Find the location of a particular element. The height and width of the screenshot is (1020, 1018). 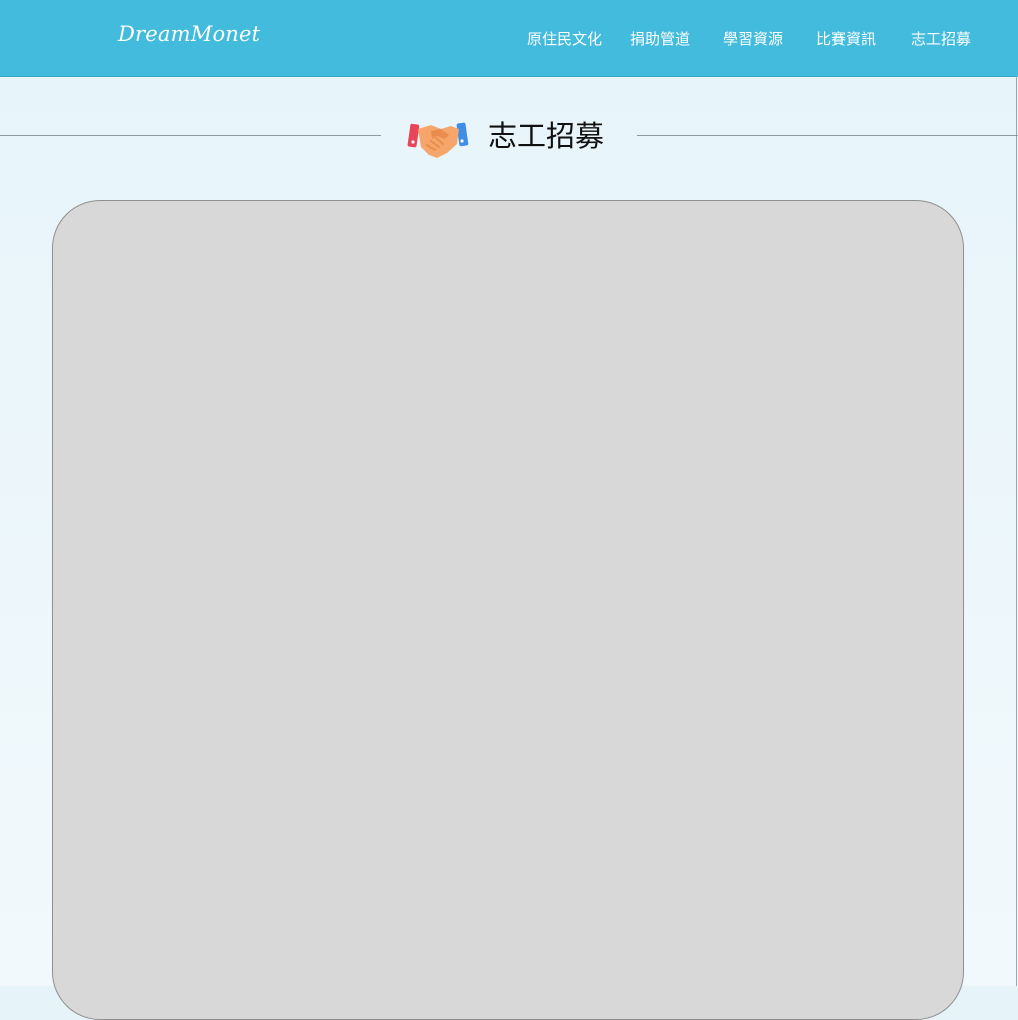

page-right-border is located at coordinates (1016, 531).